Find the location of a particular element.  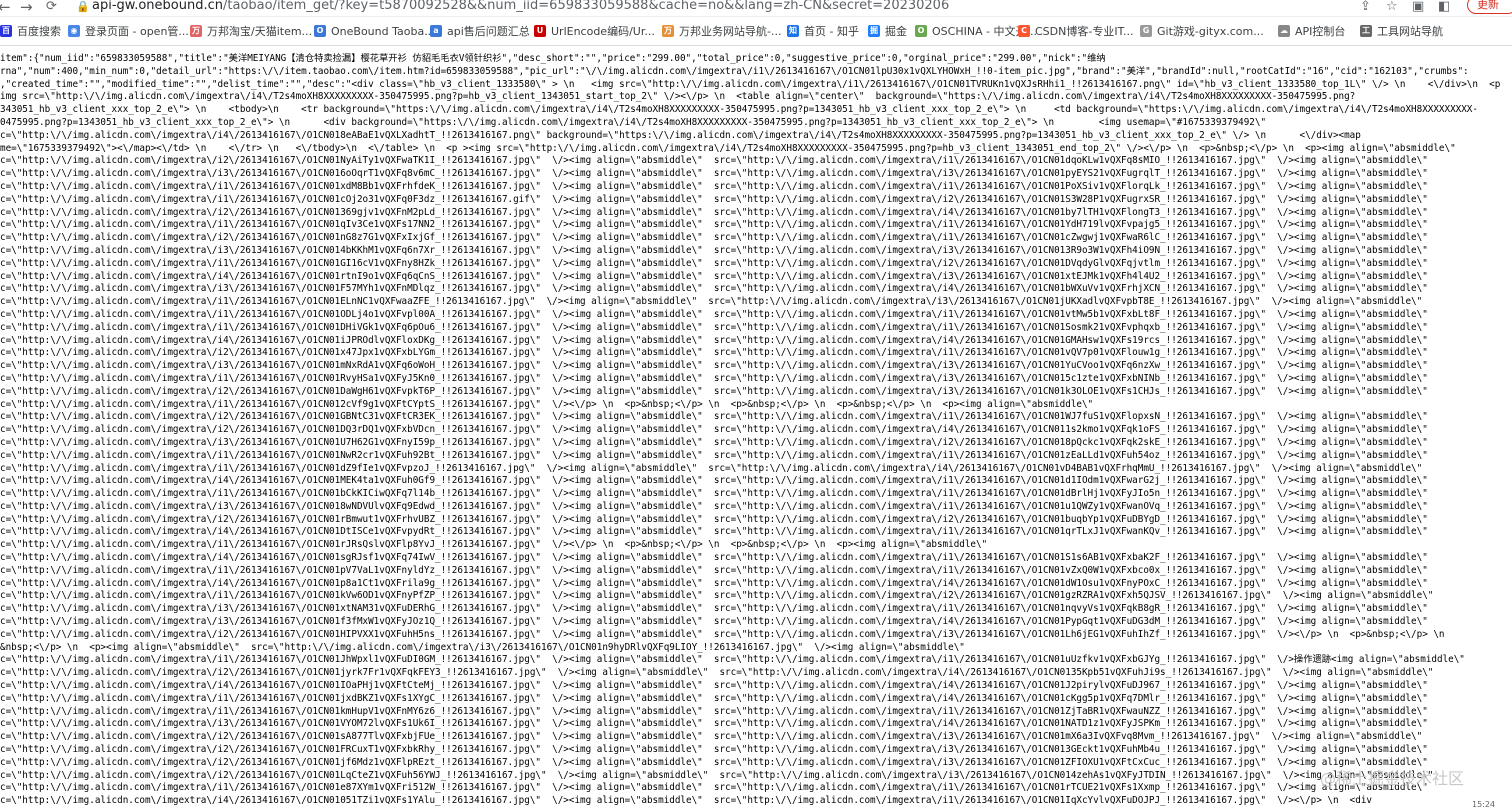

lock-icon: 🔒 is located at coordinates (83, 8).